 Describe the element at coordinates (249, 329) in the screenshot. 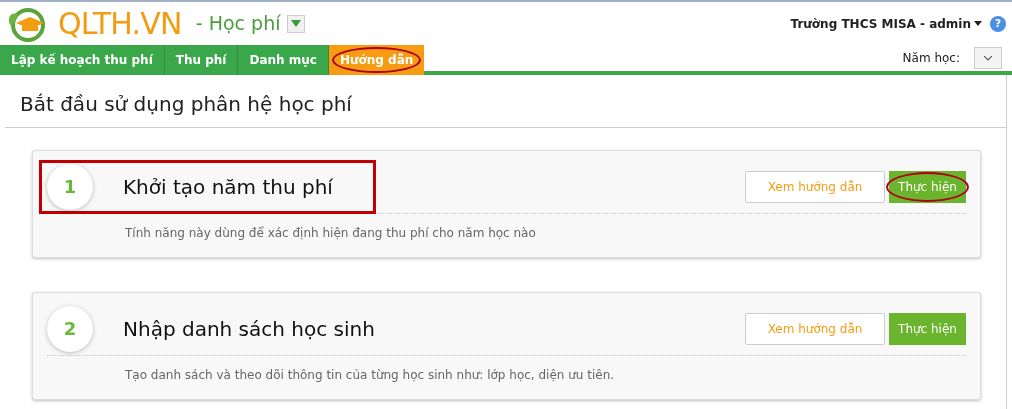

I see `step-title: Nhập danh sách học sinh` at that location.